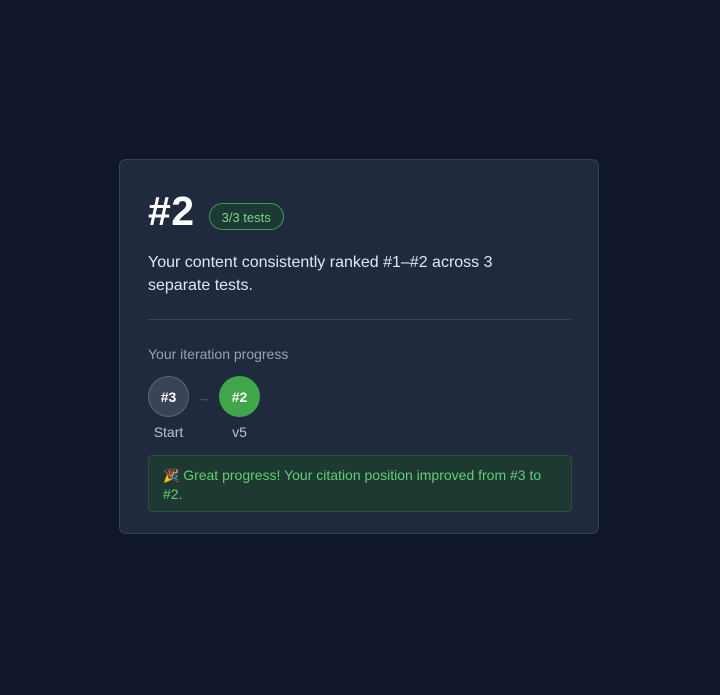  I want to click on progress-step-current: #2 v5, so click(239, 408).